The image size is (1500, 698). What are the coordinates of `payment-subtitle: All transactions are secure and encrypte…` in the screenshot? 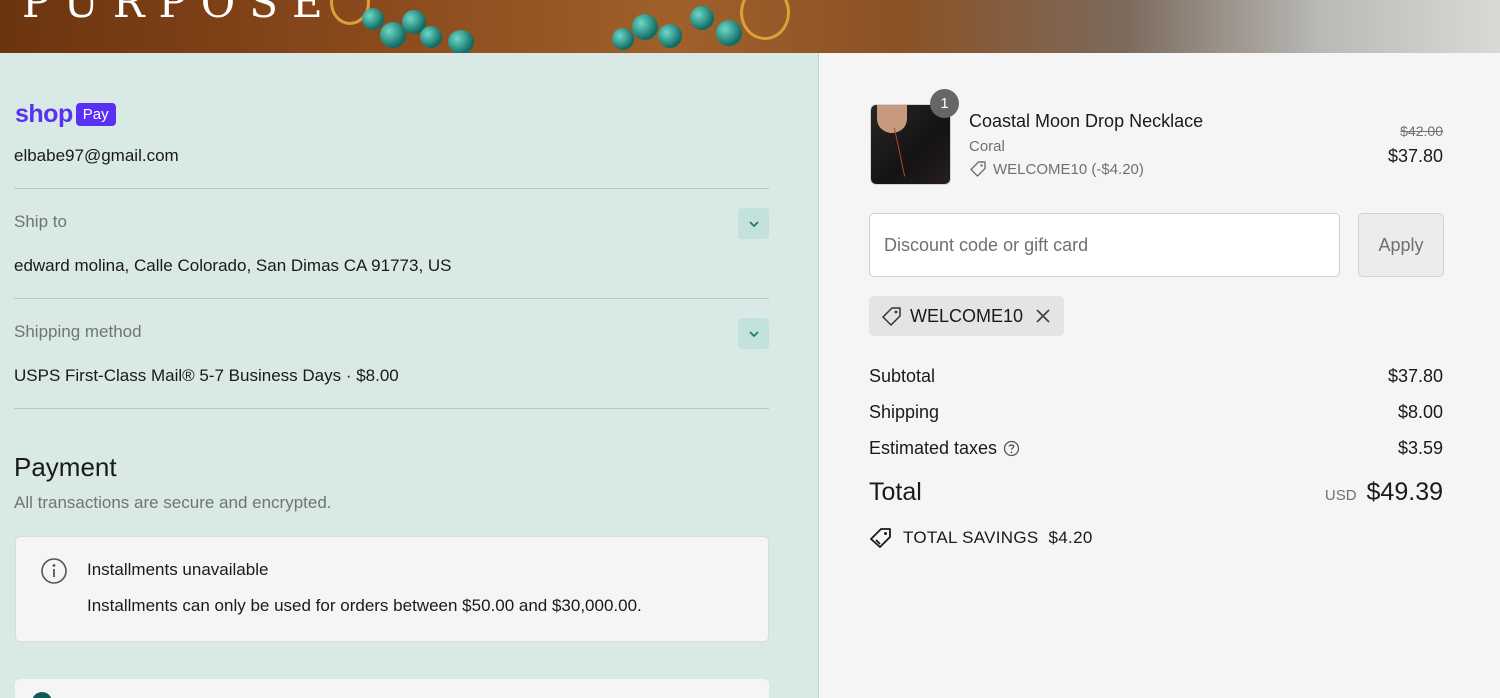 It's located at (173, 502).